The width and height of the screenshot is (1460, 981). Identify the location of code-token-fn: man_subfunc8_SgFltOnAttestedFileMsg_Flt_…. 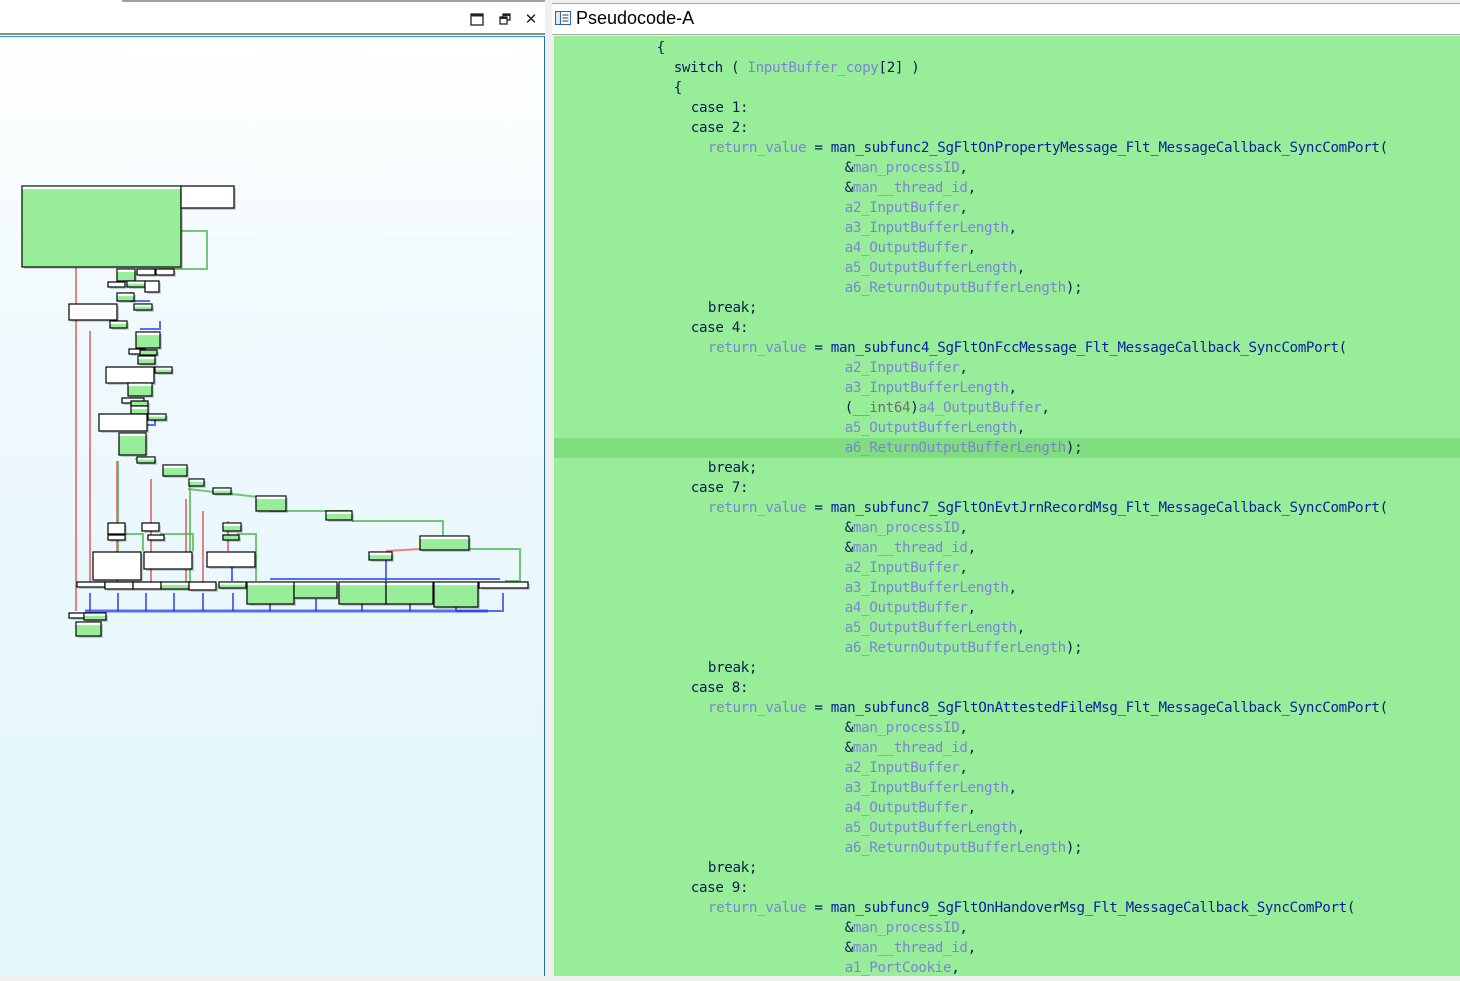
(1105, 708).